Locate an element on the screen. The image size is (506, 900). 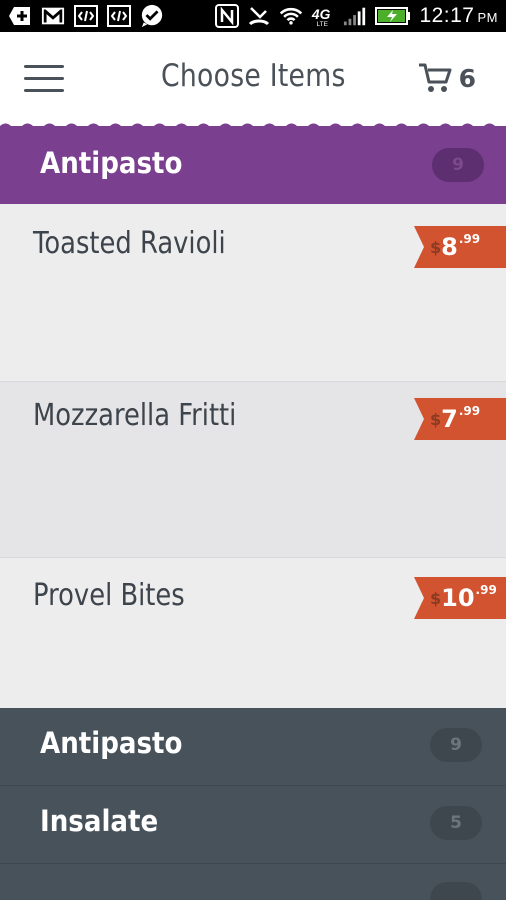
wifi-icon is located at coordinates (291, 16).